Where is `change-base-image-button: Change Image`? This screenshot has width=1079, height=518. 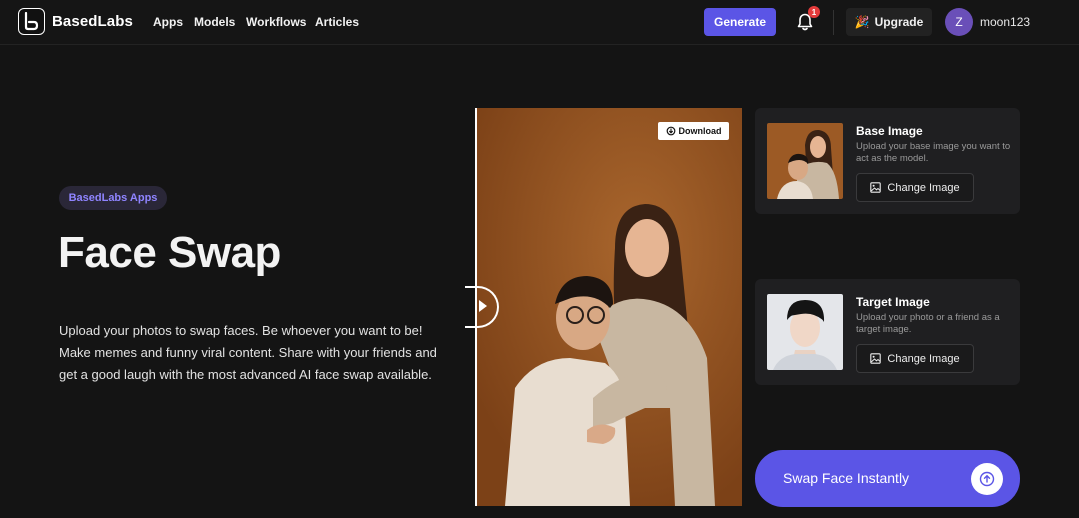
change-base-image-button: Change Image is located at coordinates (915, 187).